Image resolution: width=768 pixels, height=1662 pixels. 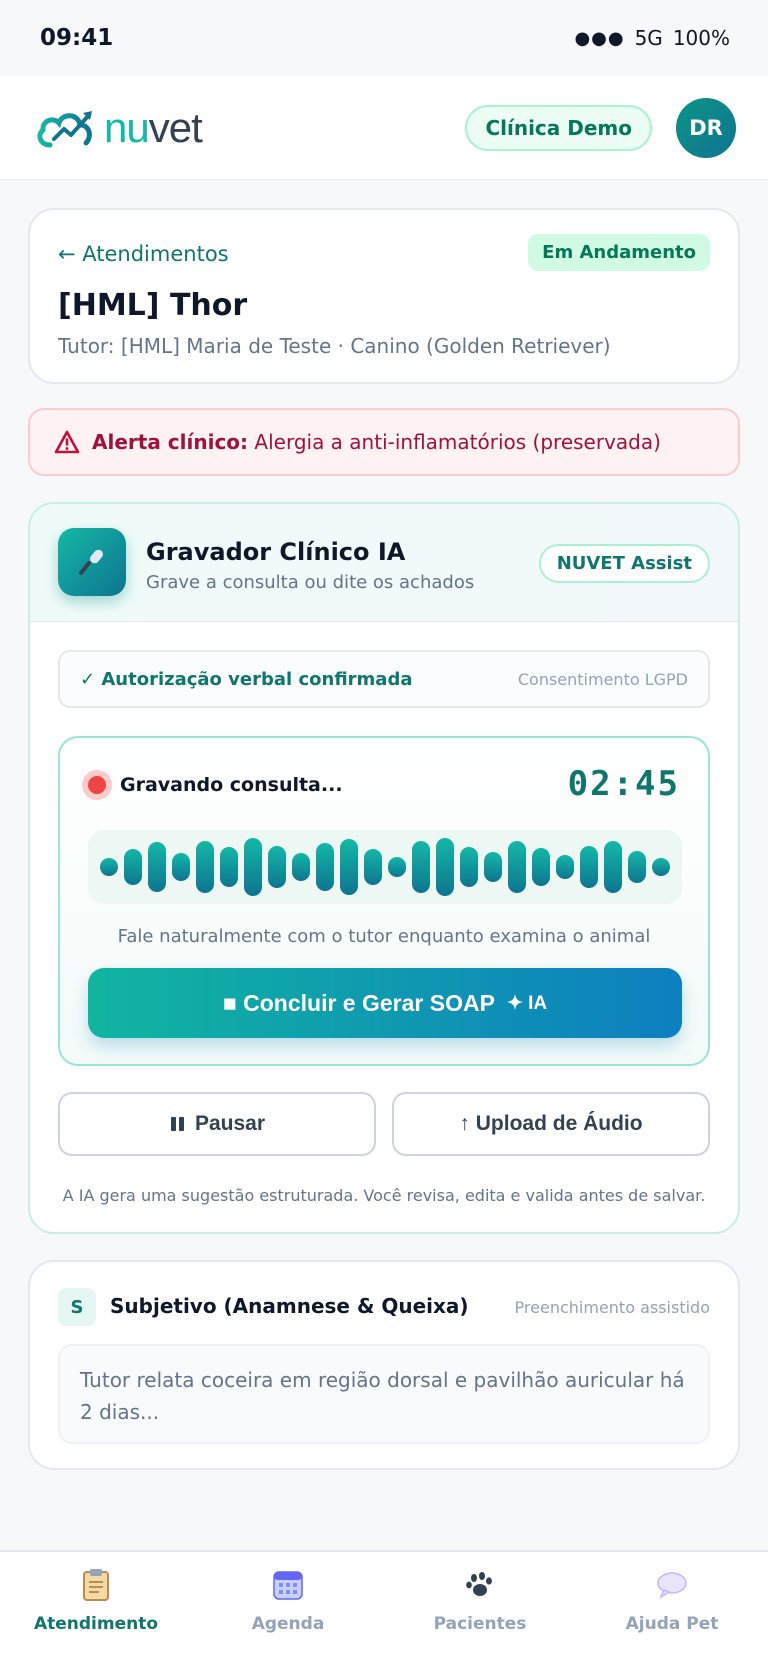 I want to click on recorder-subtitle: Grave a consulta ou dite os achados, so click(x=310, y=582).